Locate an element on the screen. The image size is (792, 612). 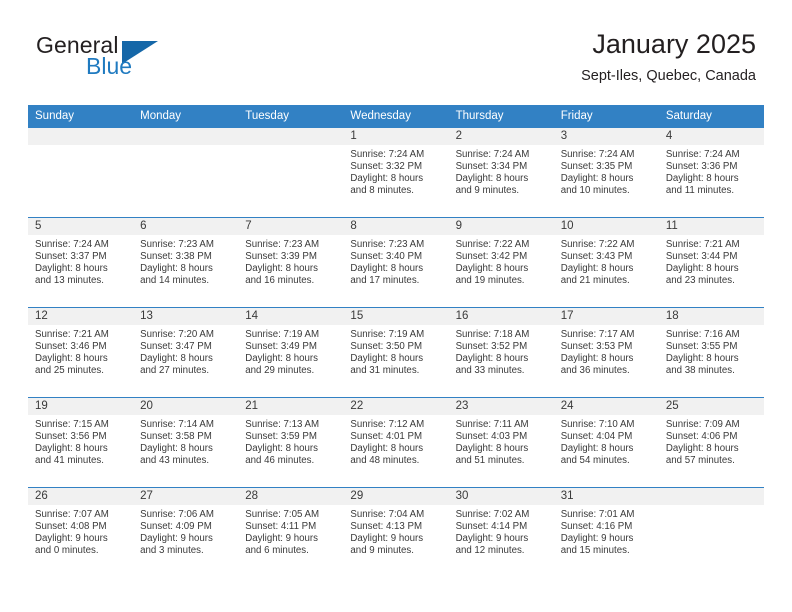
weekday-header-wednesday: Wednesday is located at coordinates (380, 116).